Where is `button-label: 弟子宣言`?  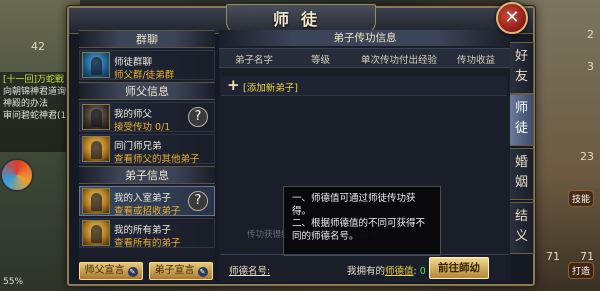 button-label: 弟子宣言 is located at coordinates (174, 270).